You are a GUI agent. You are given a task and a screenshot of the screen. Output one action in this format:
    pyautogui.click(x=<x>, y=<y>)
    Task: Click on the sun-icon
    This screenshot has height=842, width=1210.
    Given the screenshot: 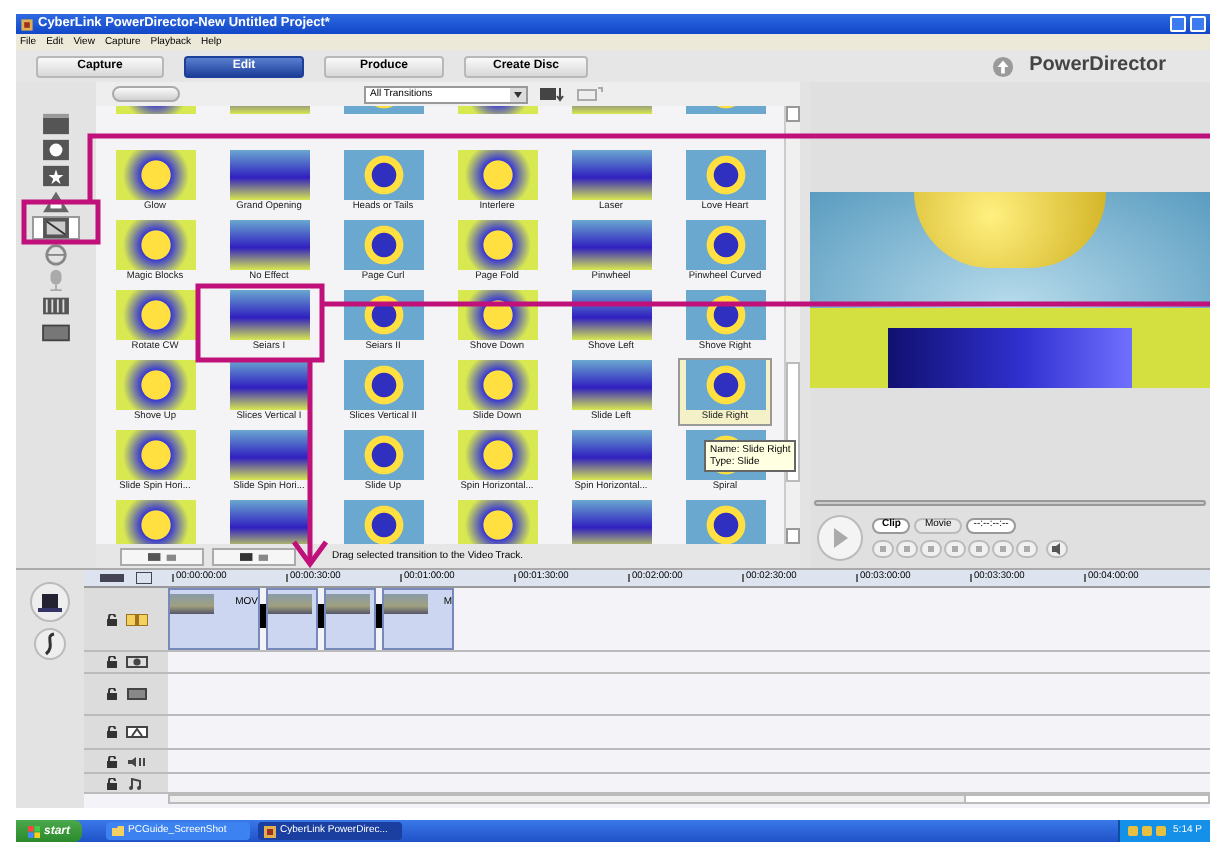 What is the action you would take?
    pyautogui.click(x=56, y=150)
    